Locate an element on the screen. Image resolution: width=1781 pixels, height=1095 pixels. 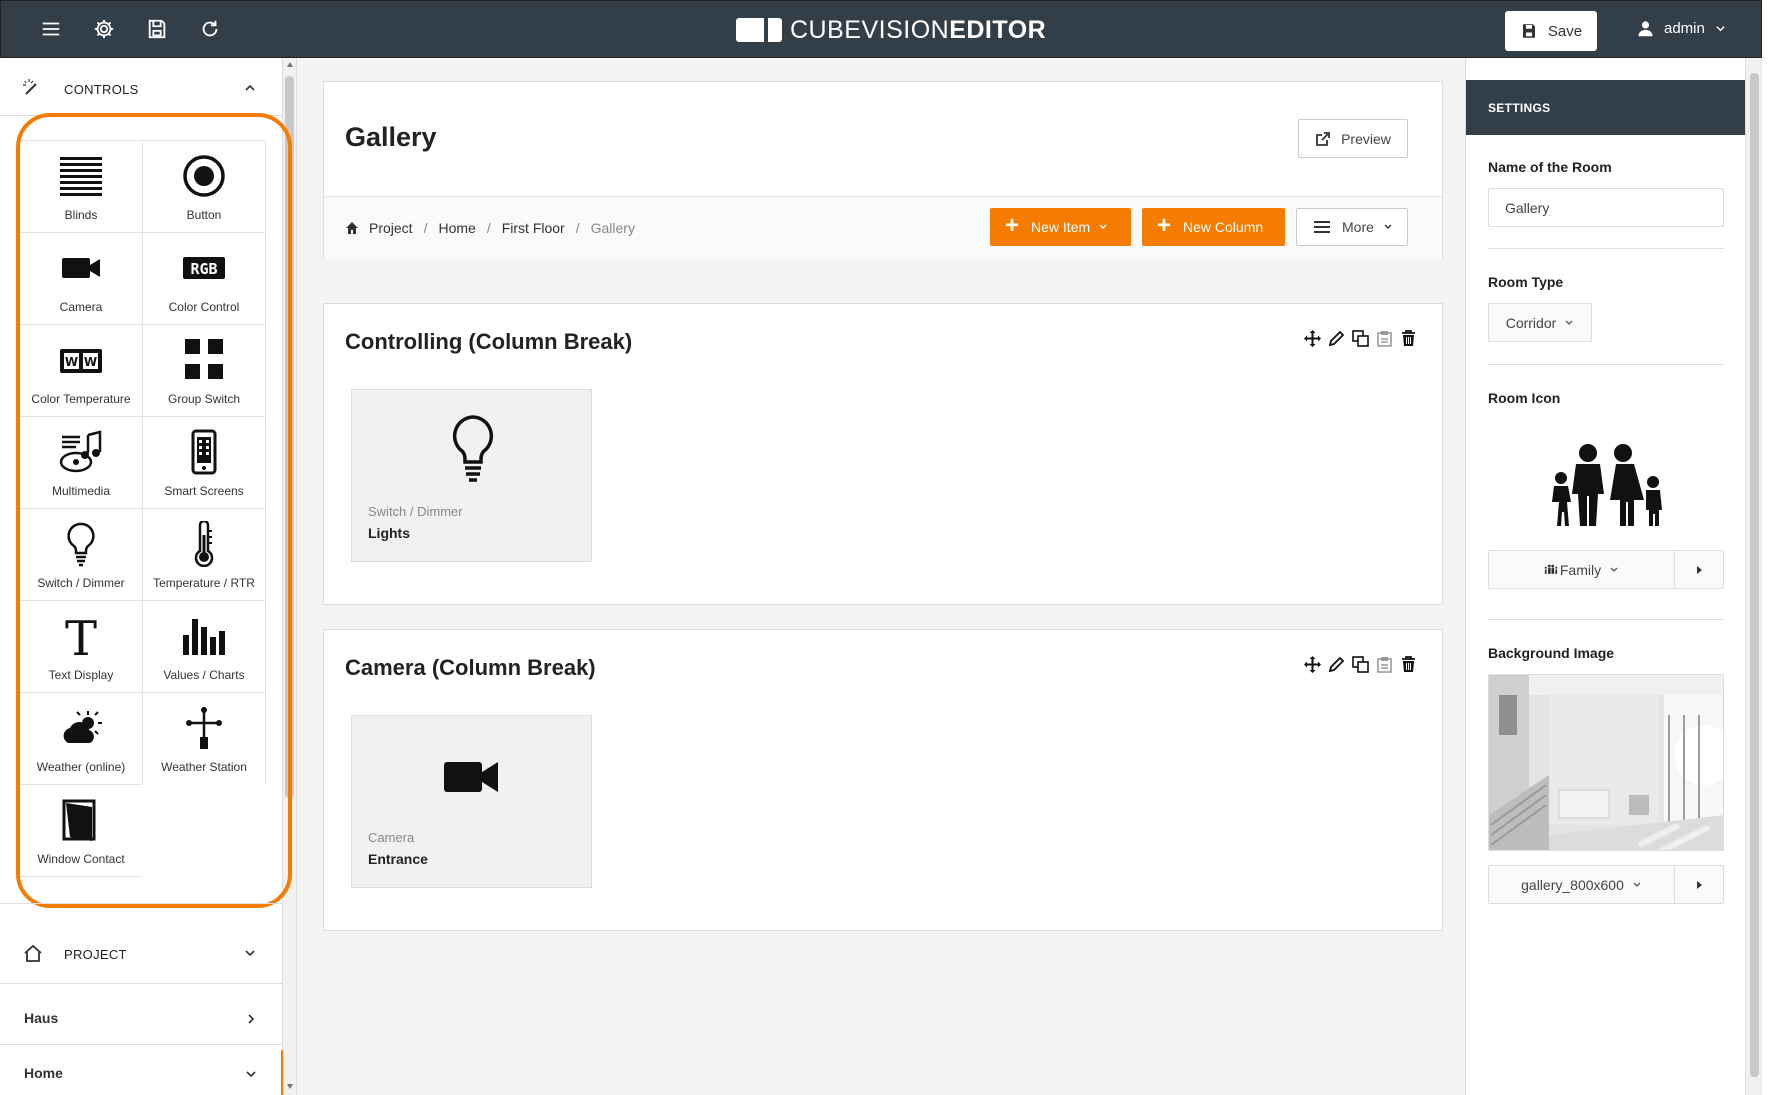
item-card: Camera Entrance is located at coordinates (471, 801).